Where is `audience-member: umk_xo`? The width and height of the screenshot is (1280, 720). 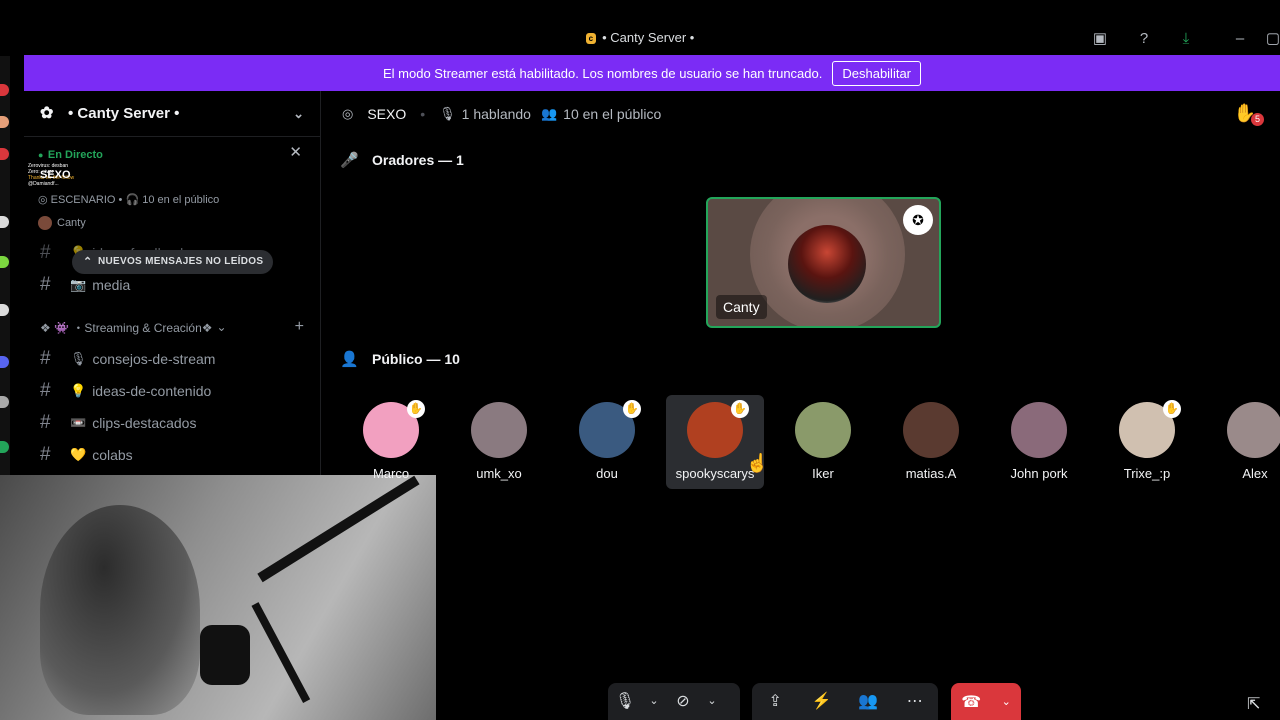 audience-member: umk_xo is located at coordinates (499, 442).